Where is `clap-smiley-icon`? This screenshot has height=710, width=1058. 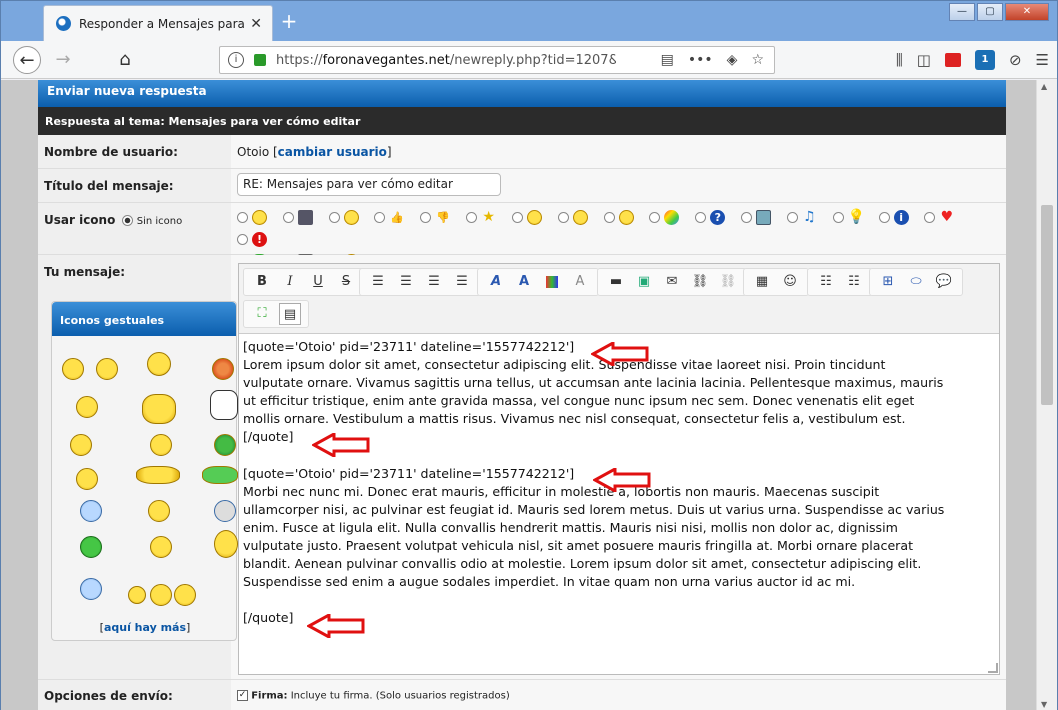 clap-smiley-icon is located at coordinates (159, 409).